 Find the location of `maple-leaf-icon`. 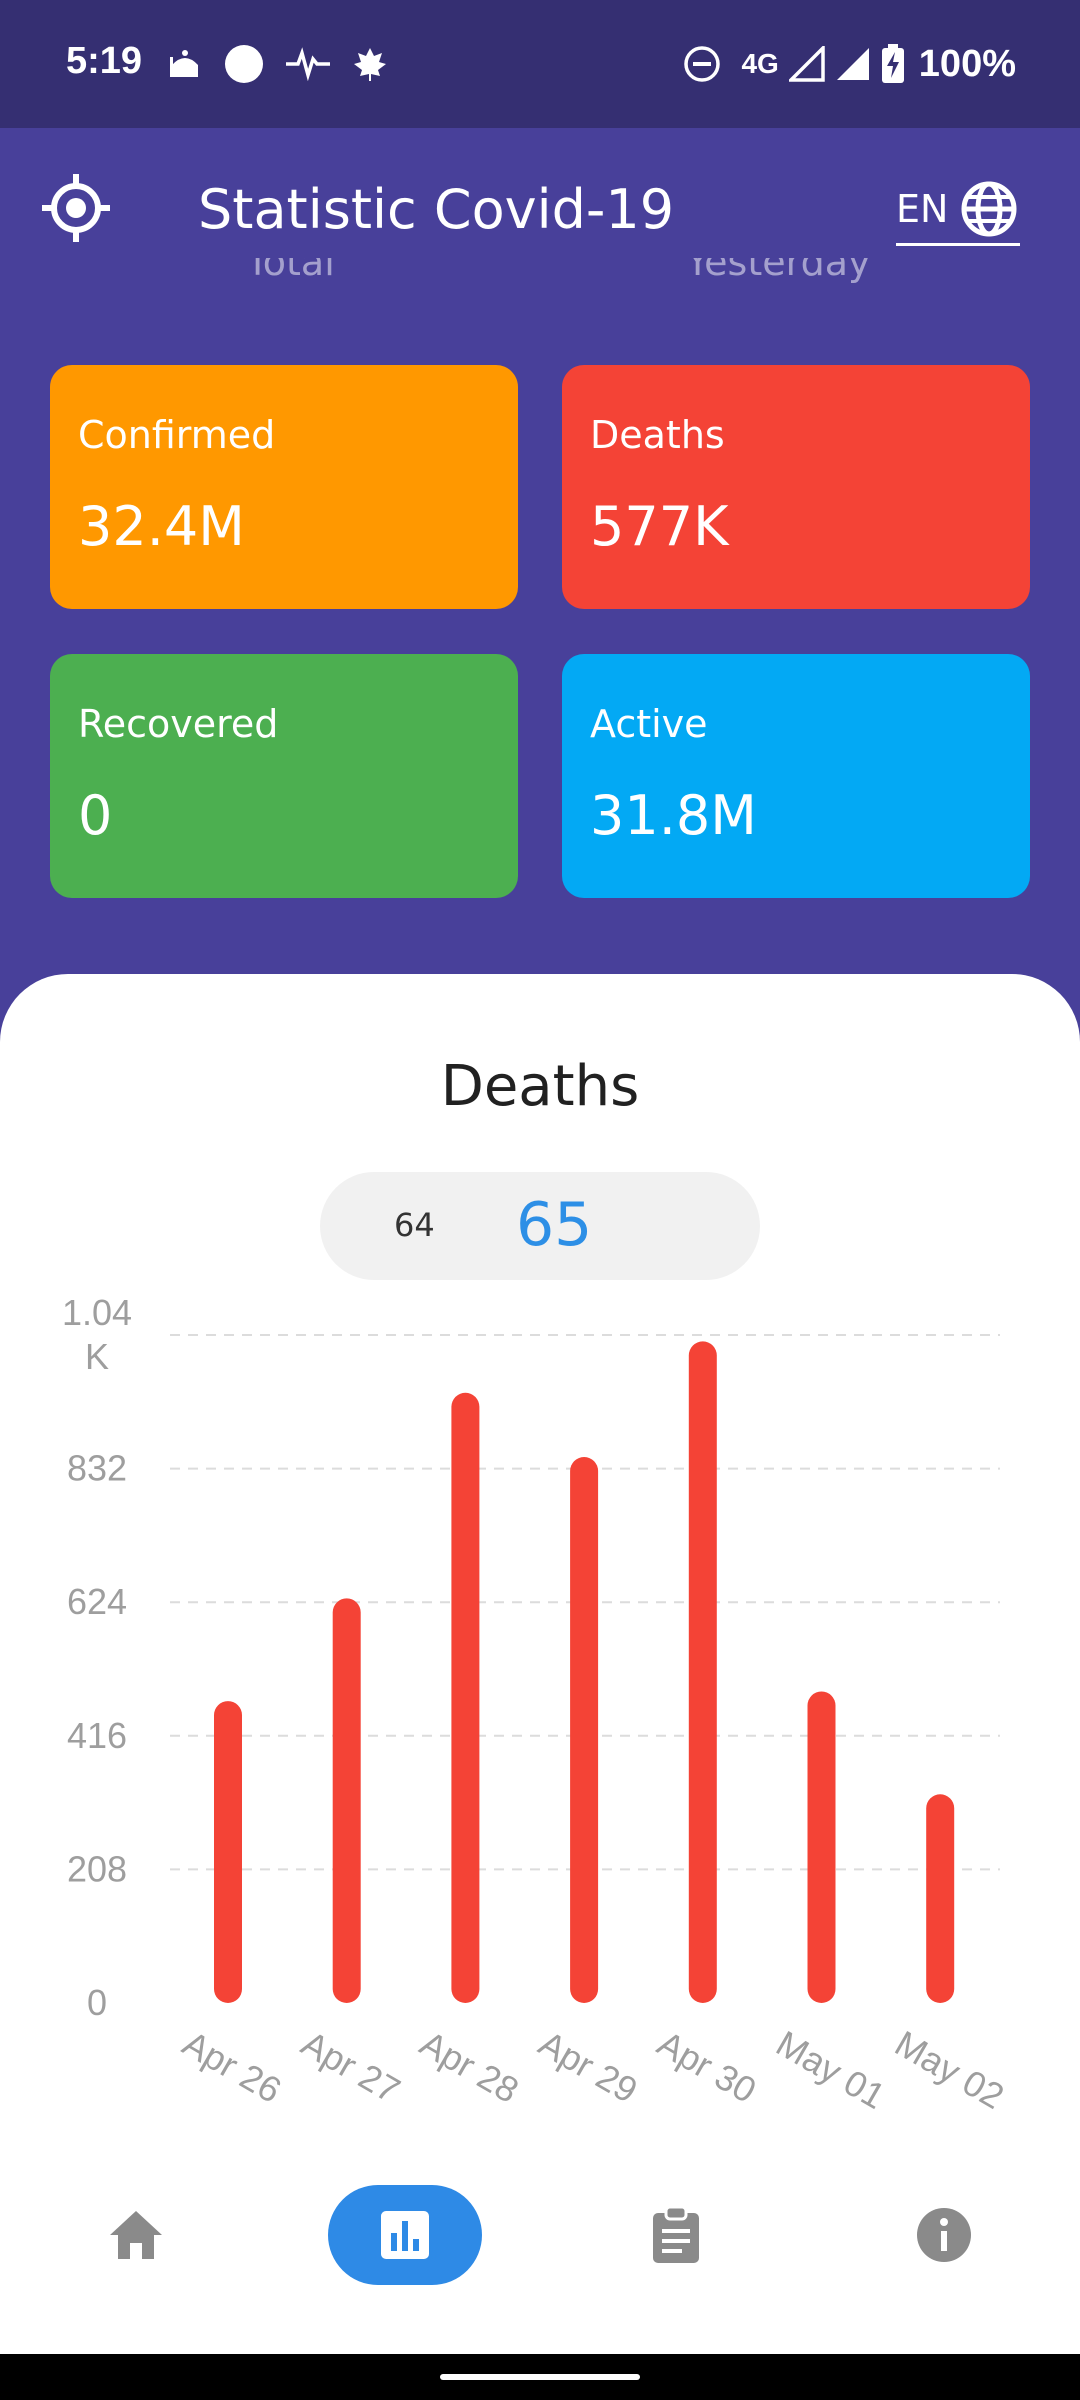

maple-leaf-icon is located at coordinates (370, 64).